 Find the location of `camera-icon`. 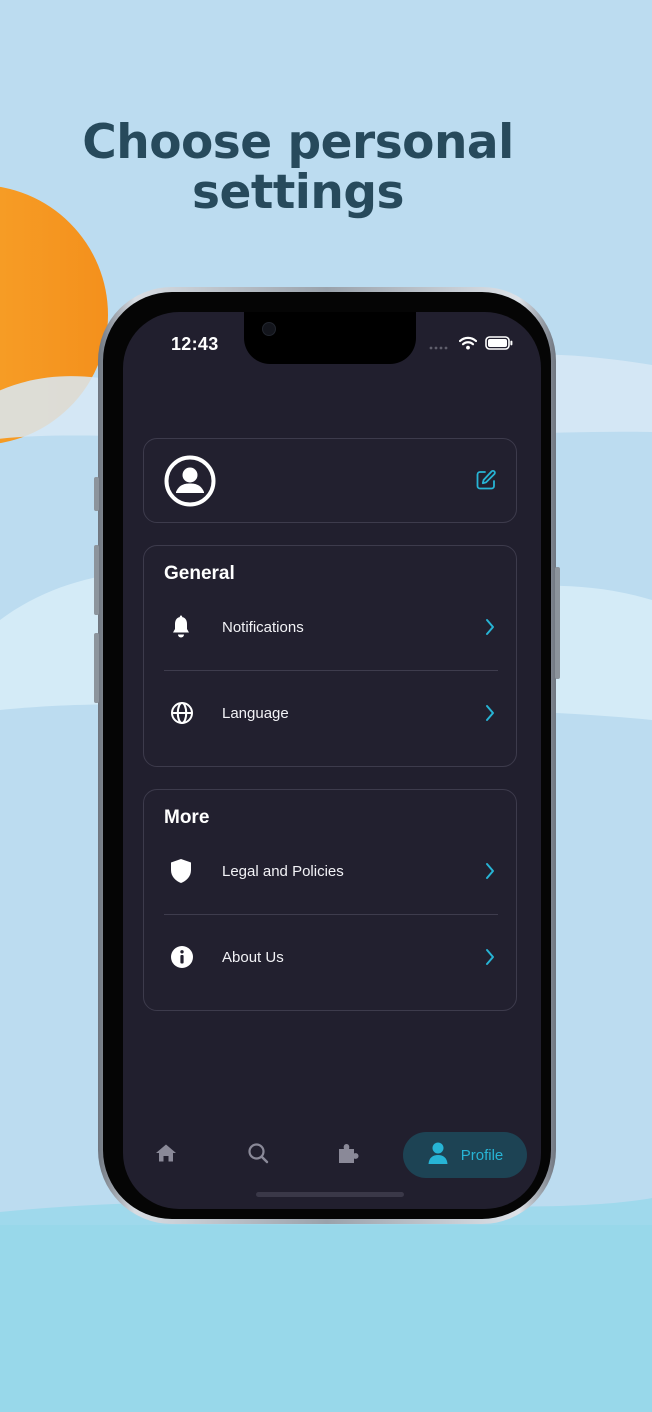

camera-icon is located at coordinates (269, 329).